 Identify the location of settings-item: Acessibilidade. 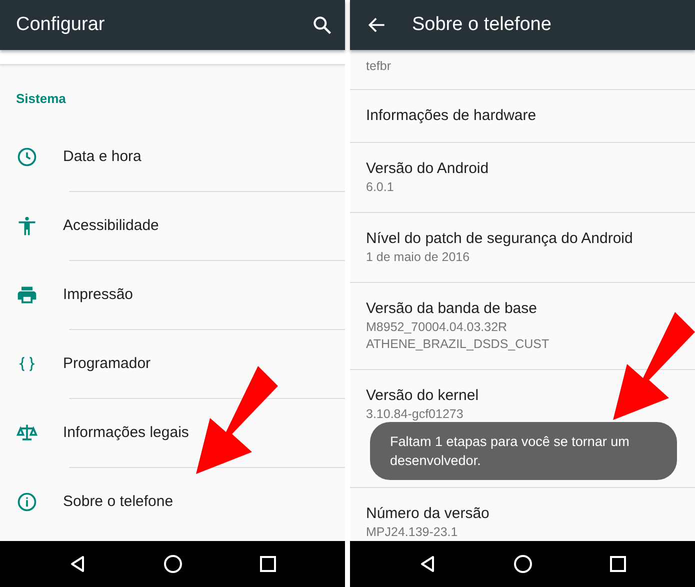
(172, 225).